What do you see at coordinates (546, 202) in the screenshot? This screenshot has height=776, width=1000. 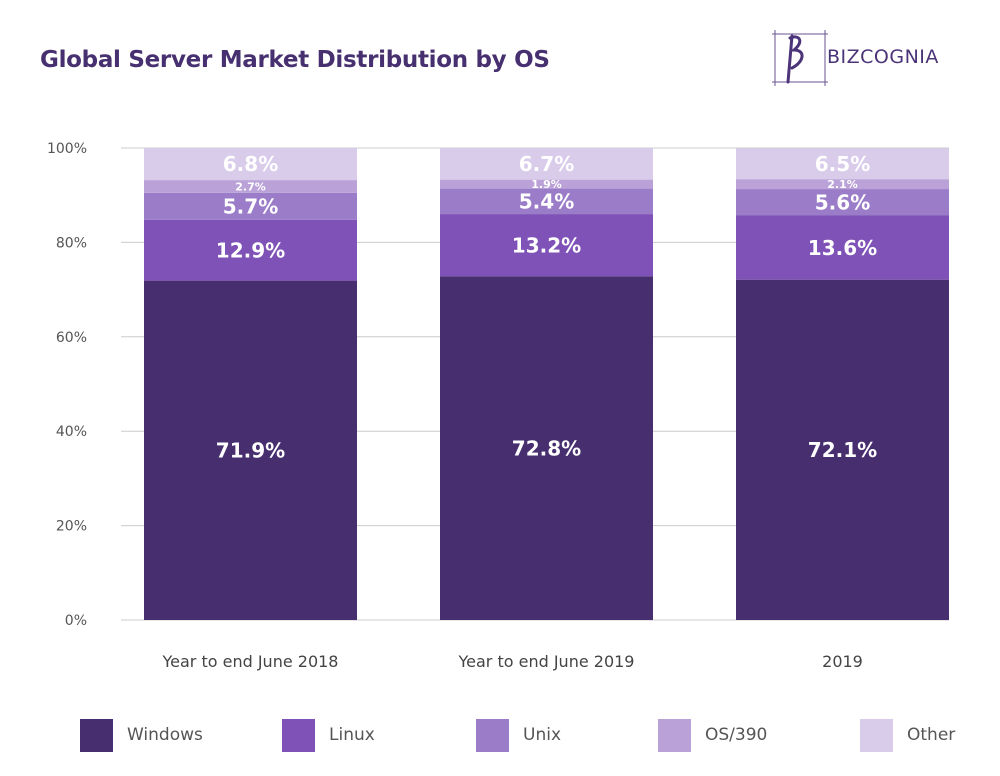 I see `data-label: 5.4%` at bounding box center [546, 202].